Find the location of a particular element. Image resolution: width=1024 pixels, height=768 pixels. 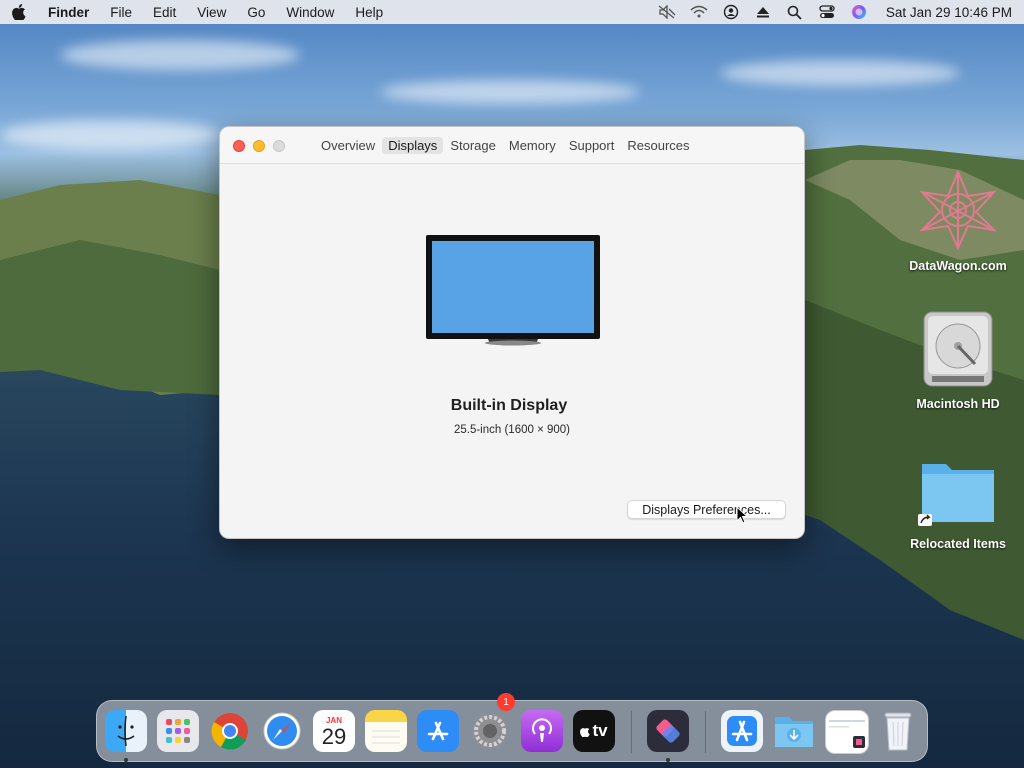

display-spec: 25.5-inch (1600 × 900) is located at coordinates (512, 430).